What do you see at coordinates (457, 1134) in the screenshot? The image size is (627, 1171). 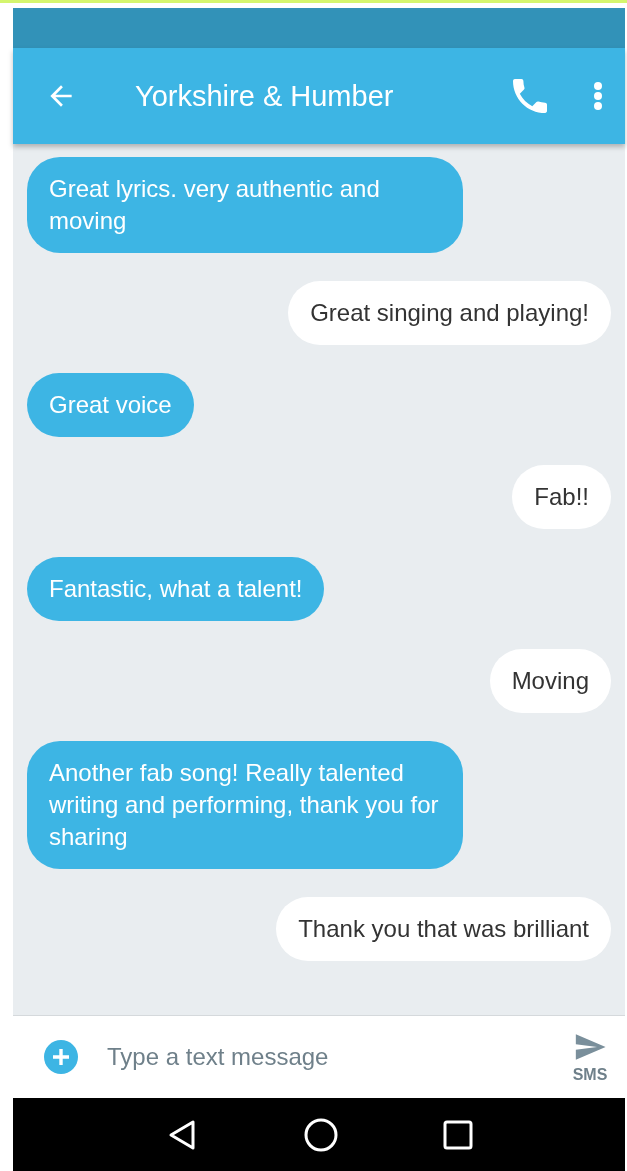 I see `recents-icon` at bounding box center [457, 1134].